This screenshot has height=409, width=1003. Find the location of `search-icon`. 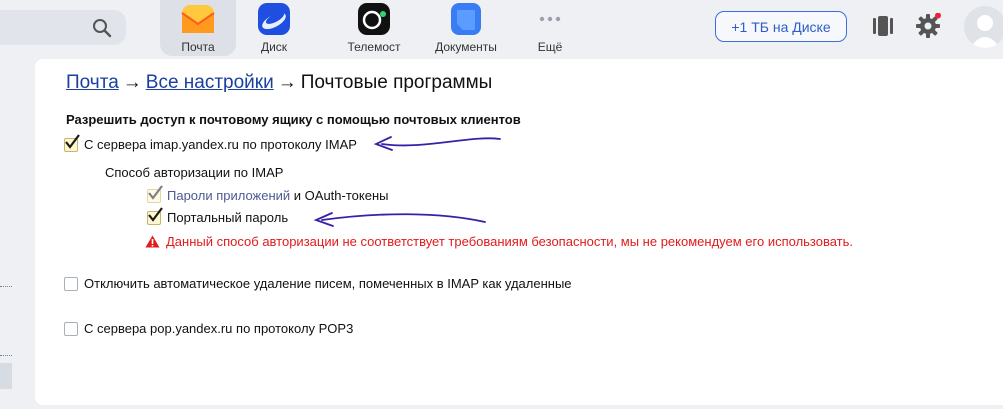

search-icon is located at coordinates (102, 28).